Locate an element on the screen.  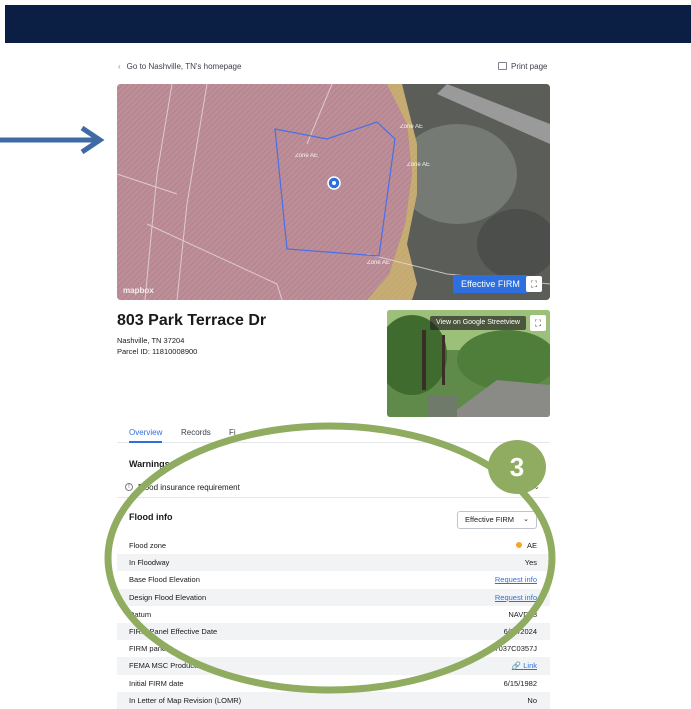
flood-insurance-warning-row: ! Flood insurance requirement ⌄ is located at coordinates (333, 488).